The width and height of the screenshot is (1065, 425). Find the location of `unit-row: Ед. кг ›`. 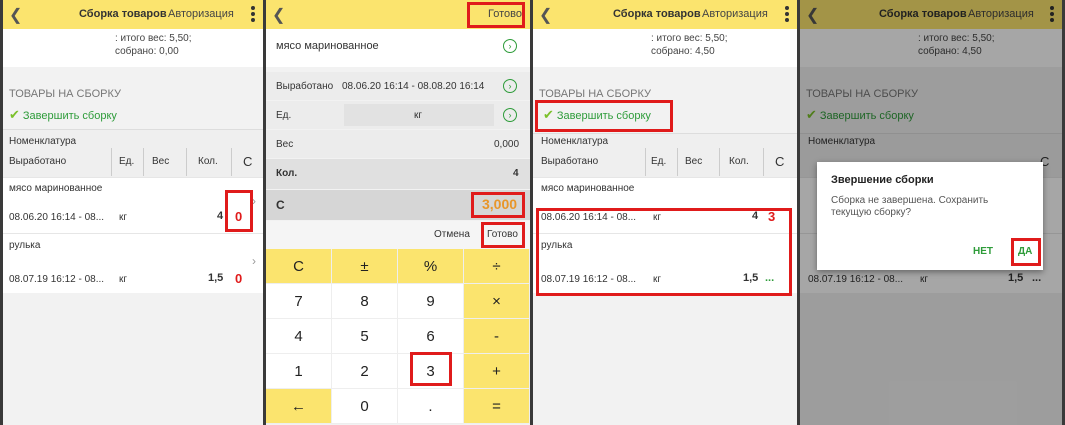

unit-row: Ед. кг › is located at coordinates (398, 115).